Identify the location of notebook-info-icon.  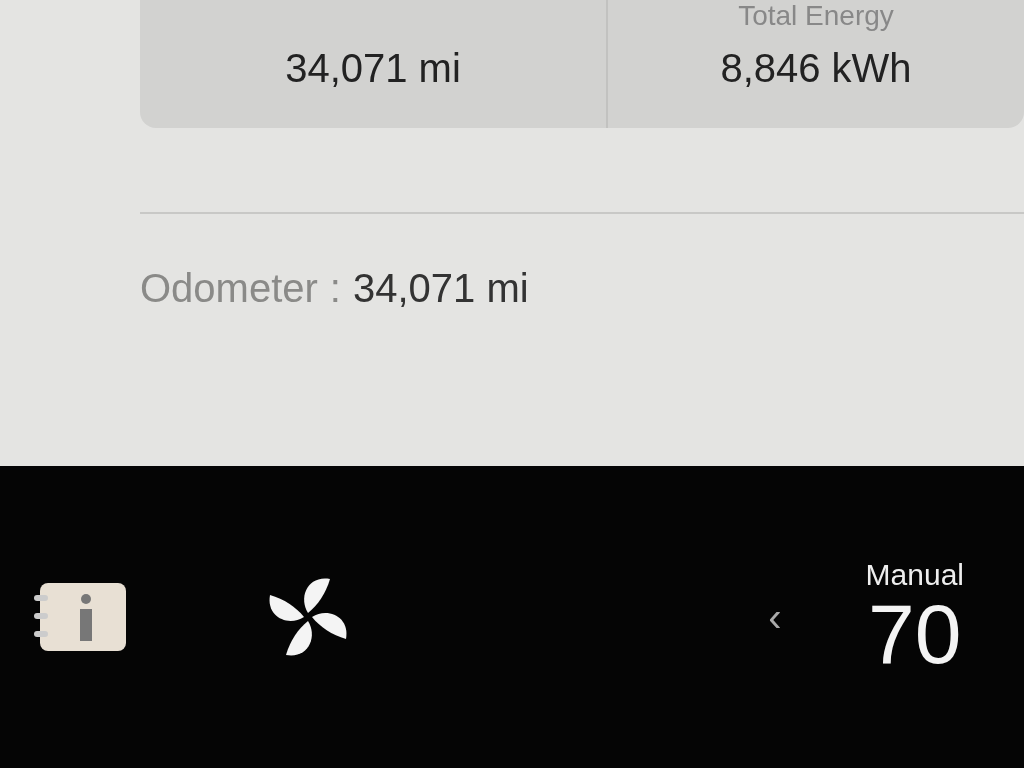
(80, 617).